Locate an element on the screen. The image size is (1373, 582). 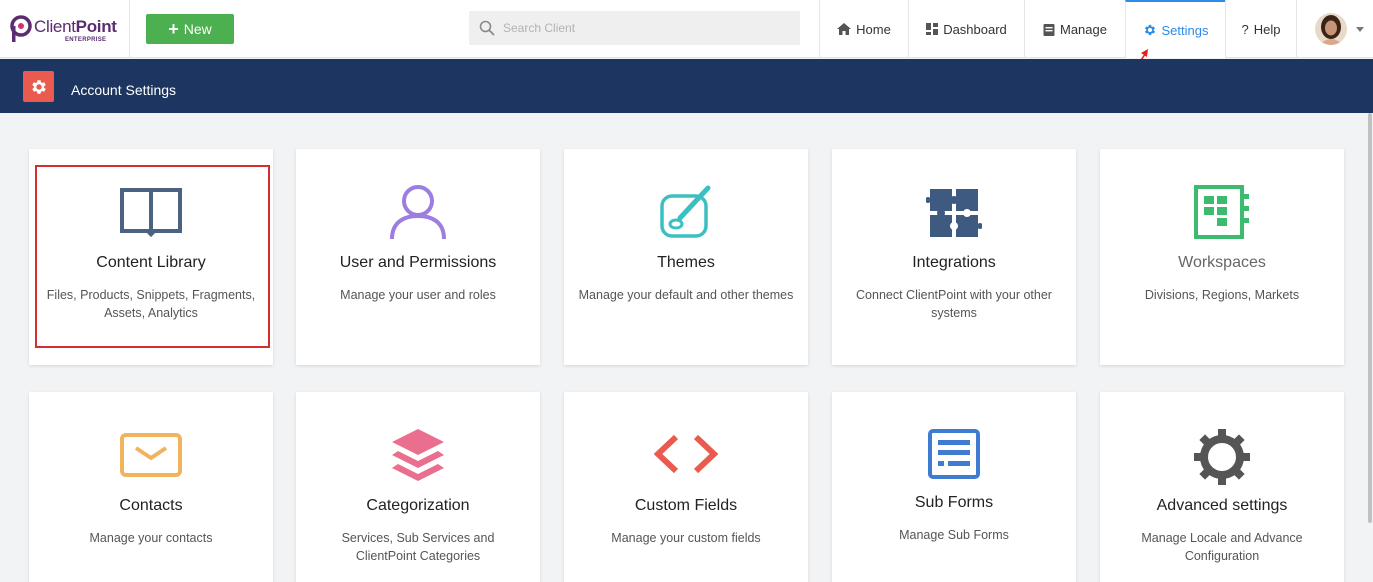
form-icon is located at coordinates (954, 454).